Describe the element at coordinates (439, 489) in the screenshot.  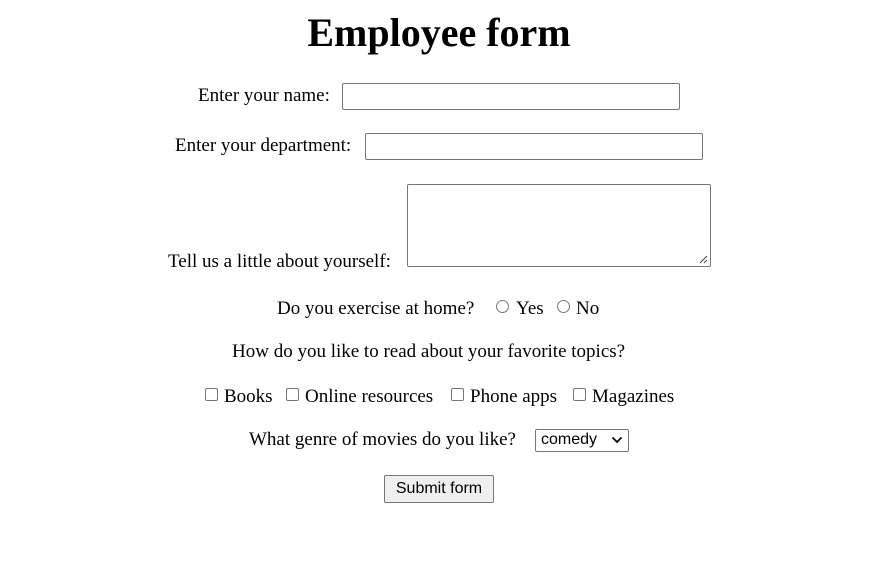
I see `submit-button: Submit form` at that location.